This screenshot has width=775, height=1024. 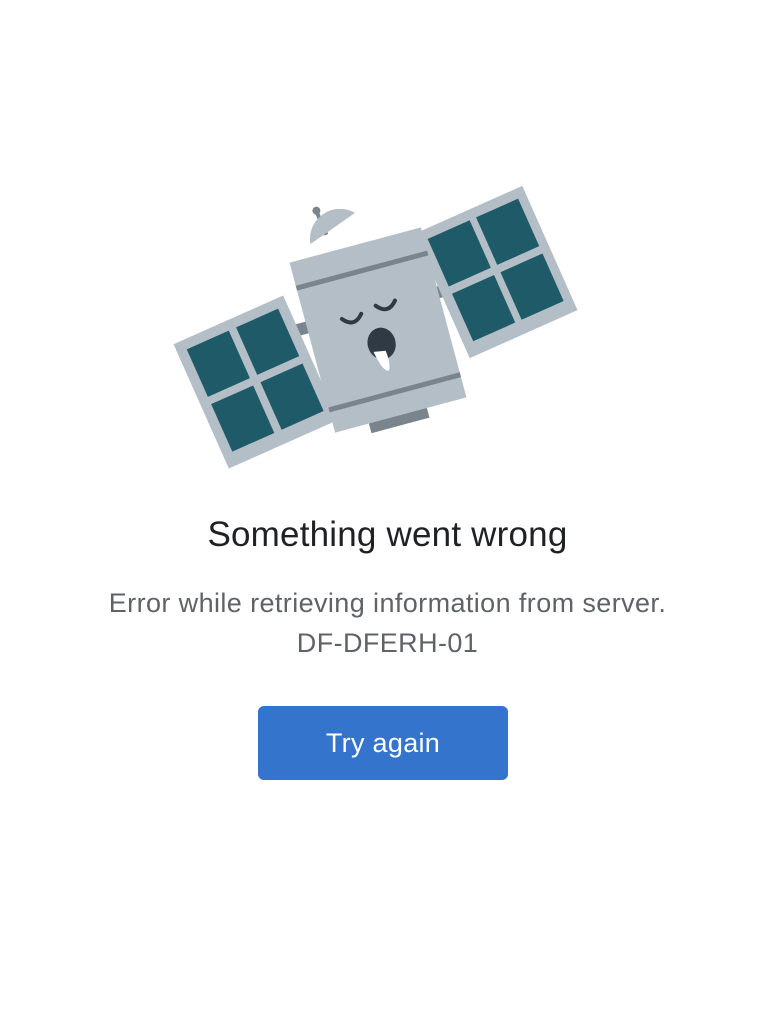 I want to click on error-code: DF-DFERH-01, so click(x=387, y=643).